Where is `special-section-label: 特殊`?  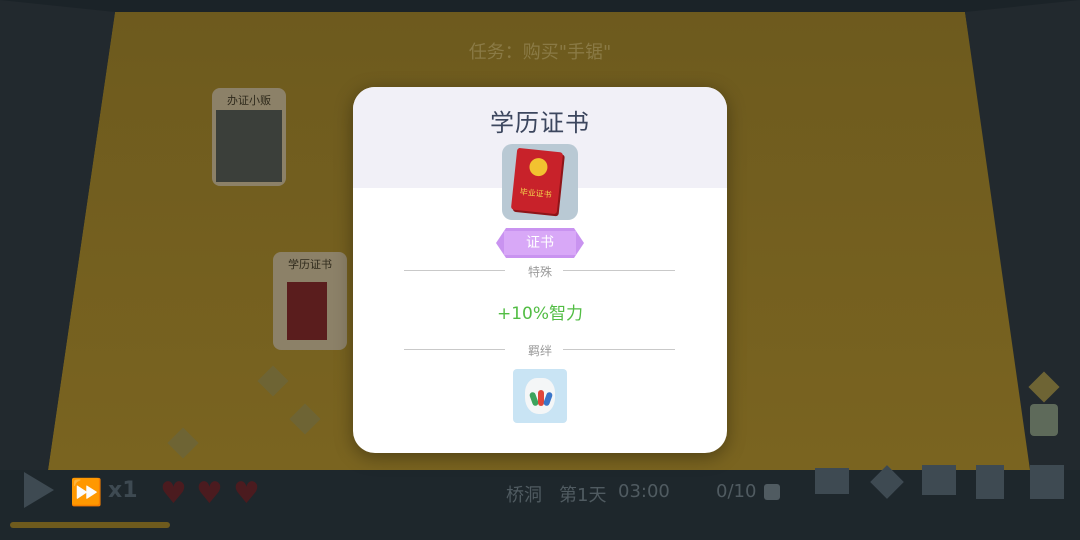 special-section-label: 特殊 is located at coordinates (539, 272).